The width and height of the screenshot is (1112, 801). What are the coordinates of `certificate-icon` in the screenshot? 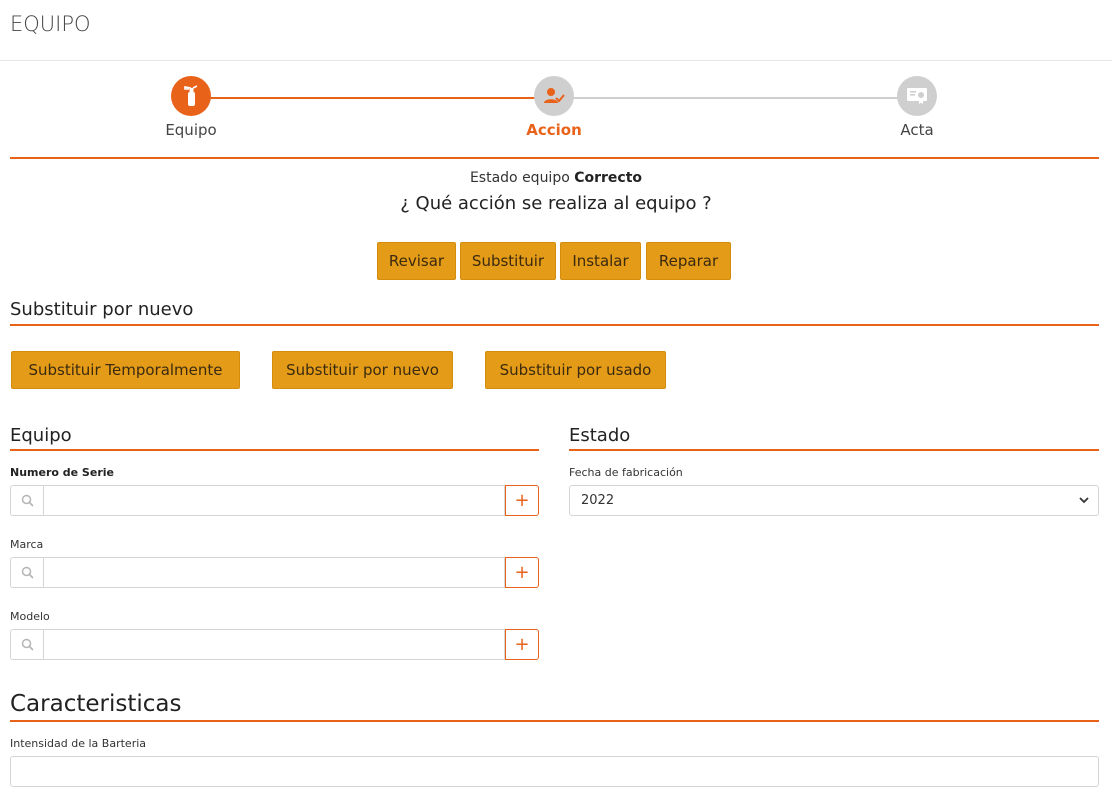 It's located at (917, 96).